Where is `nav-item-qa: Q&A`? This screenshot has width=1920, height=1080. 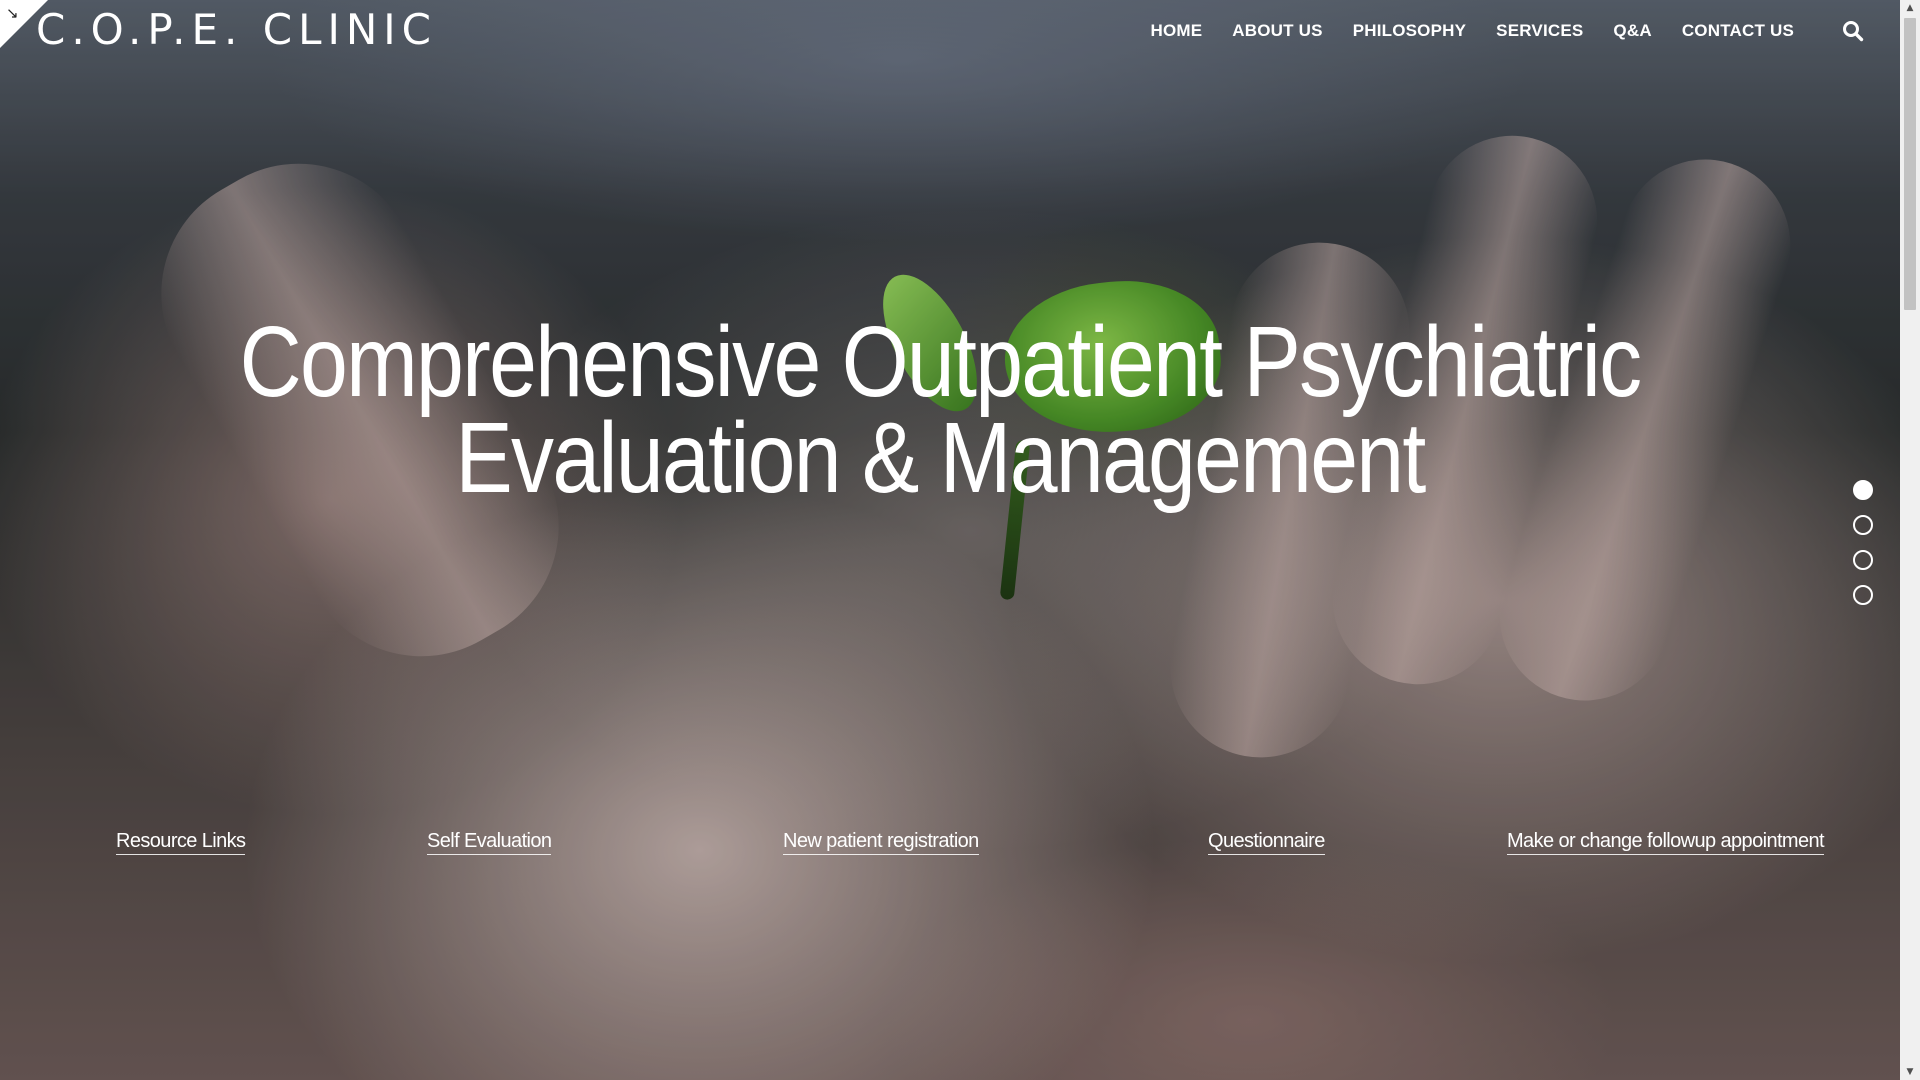 nav-item-qa: Q&A is located at coordinates (1632, 31).